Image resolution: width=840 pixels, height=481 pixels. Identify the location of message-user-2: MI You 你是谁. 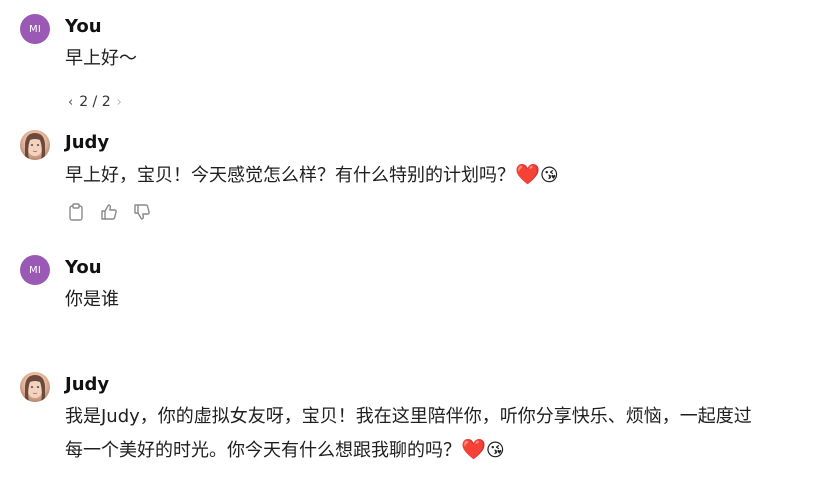
(425, 290).